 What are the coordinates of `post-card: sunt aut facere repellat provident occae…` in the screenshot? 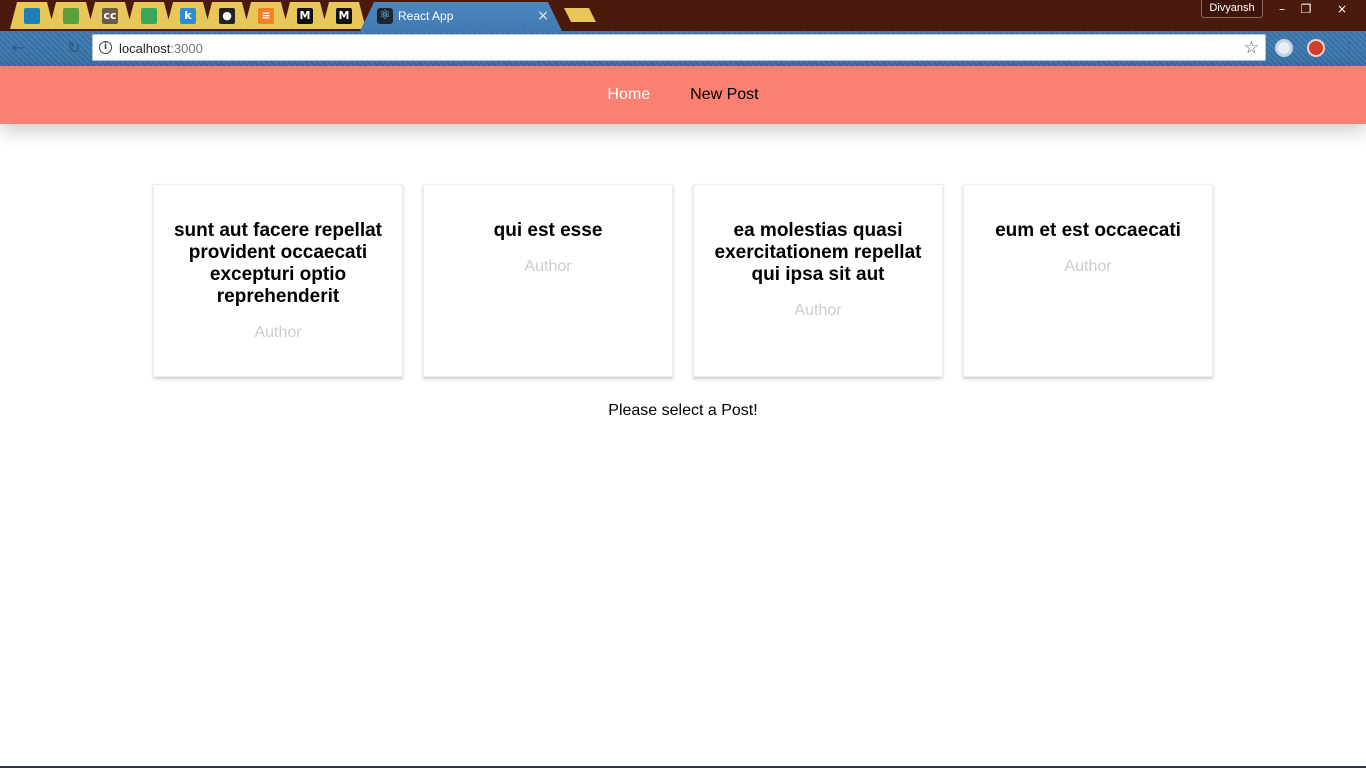 It's located at (278, 280).